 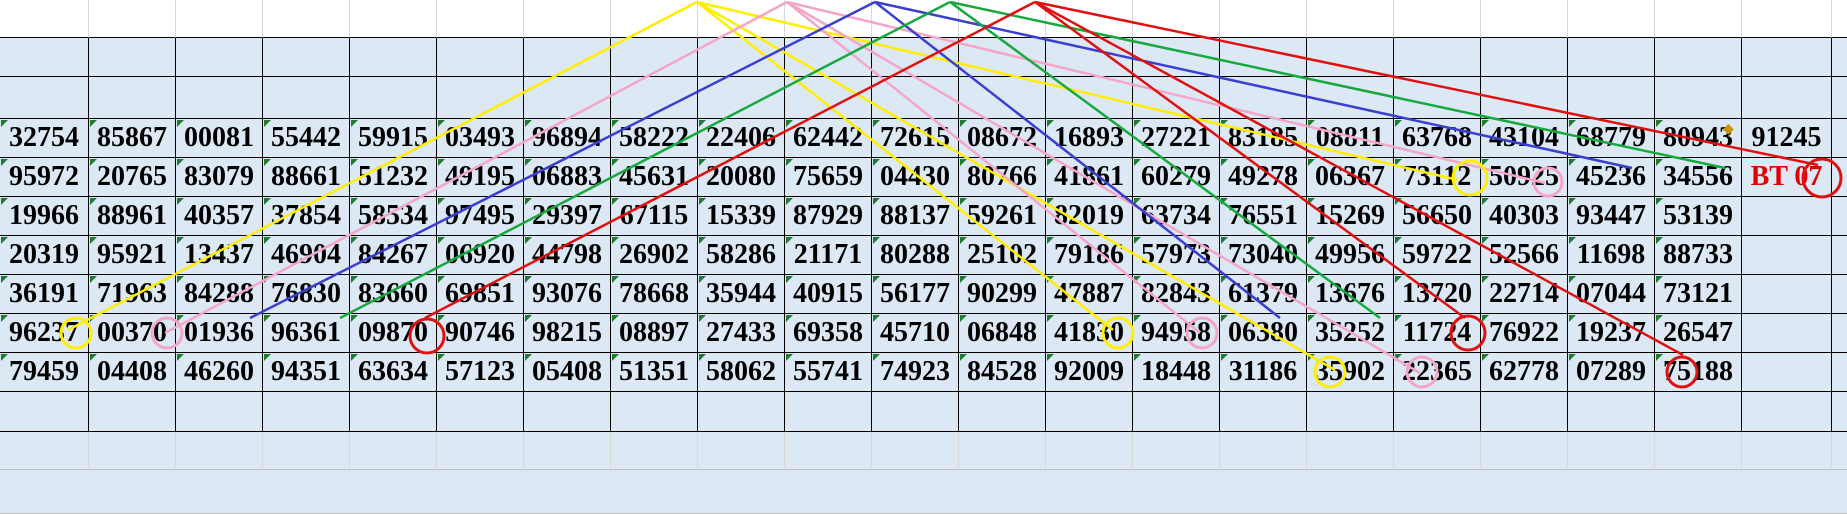 What do you see at coordinates (1524, 216) in the screenshot?
I see `sheet-cell: 40303` at bounding box center [1524, 216].